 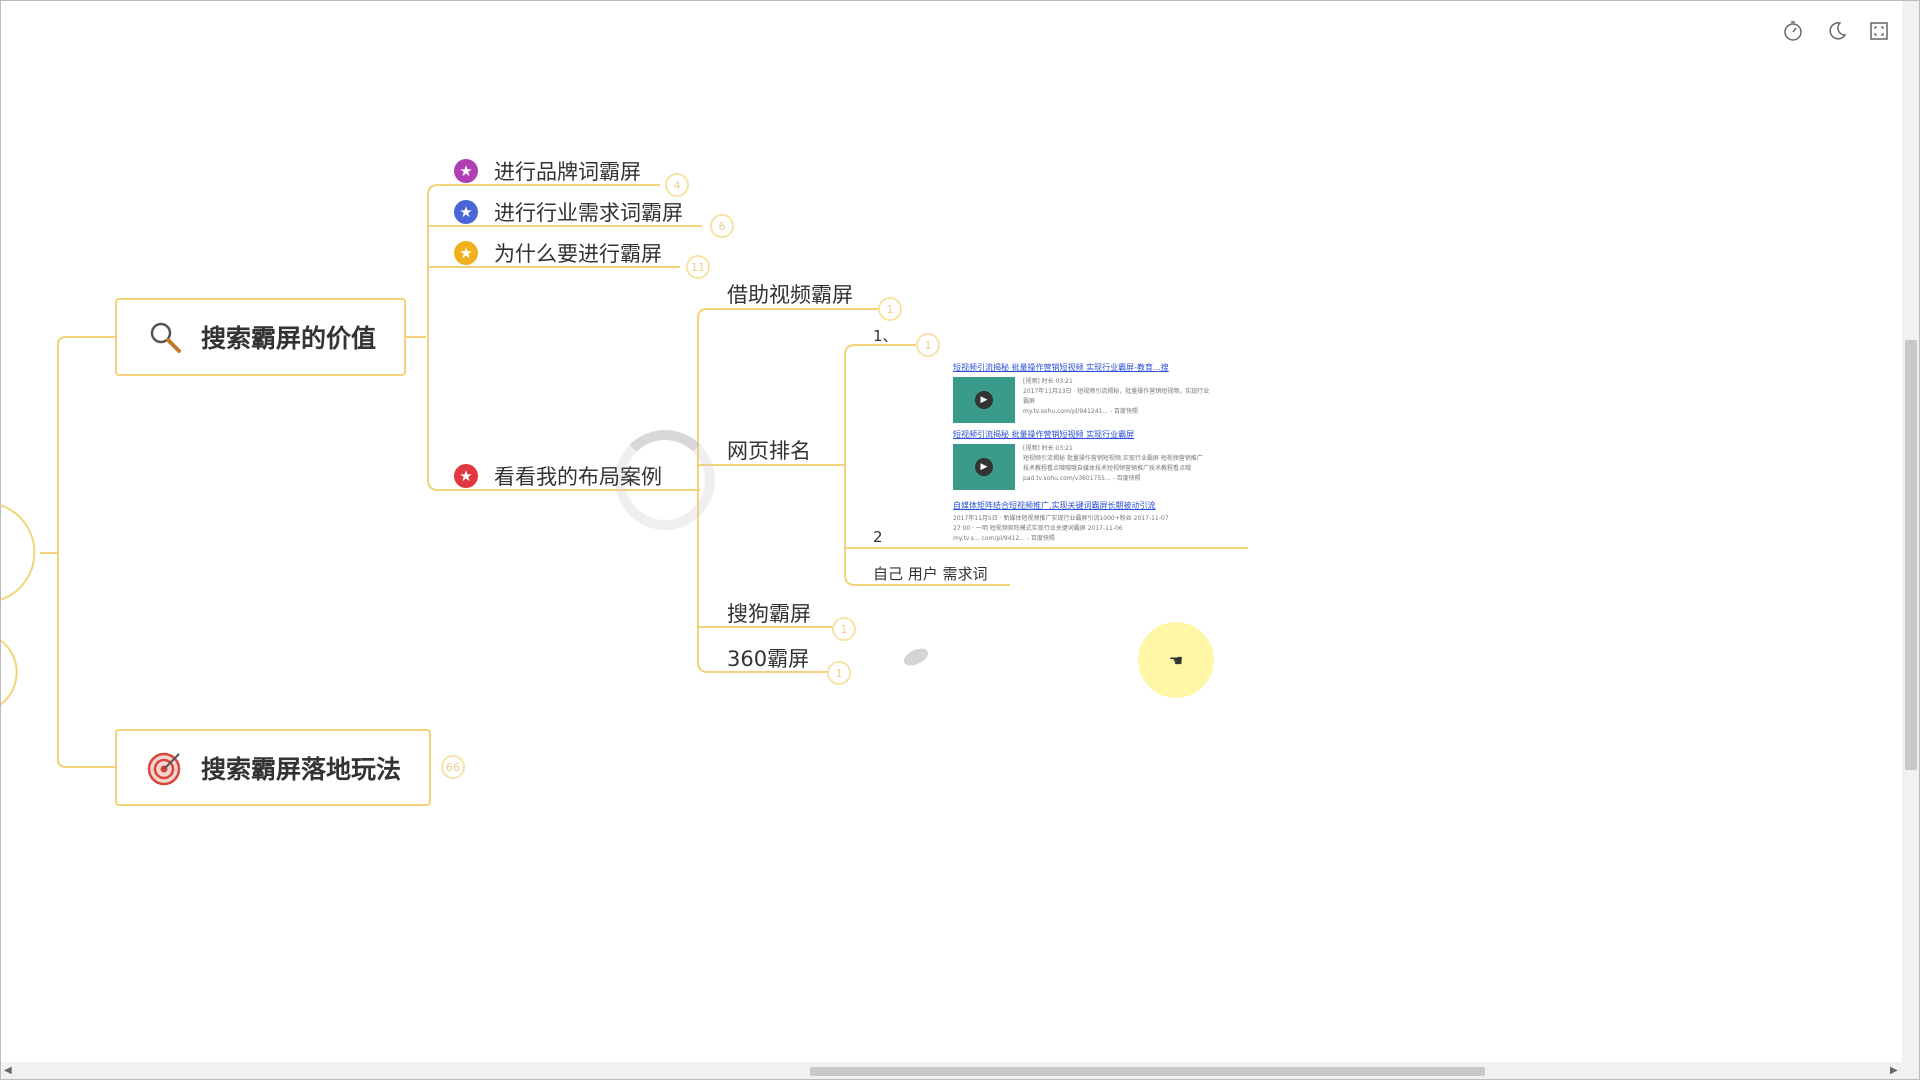 I want to click on result-title: 短视频引流揭秘 批量操作营销短视频 实现行业霸屏, so click(x=1044, y=434).